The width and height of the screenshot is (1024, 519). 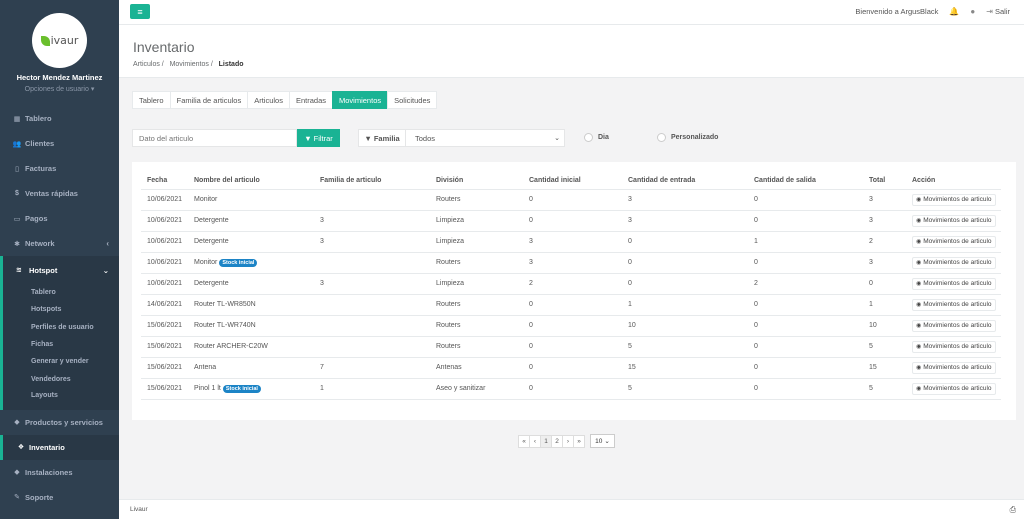 I want to click on user-options-dropdown: Opciones de usuario ▾, so click(x=59, y=89).